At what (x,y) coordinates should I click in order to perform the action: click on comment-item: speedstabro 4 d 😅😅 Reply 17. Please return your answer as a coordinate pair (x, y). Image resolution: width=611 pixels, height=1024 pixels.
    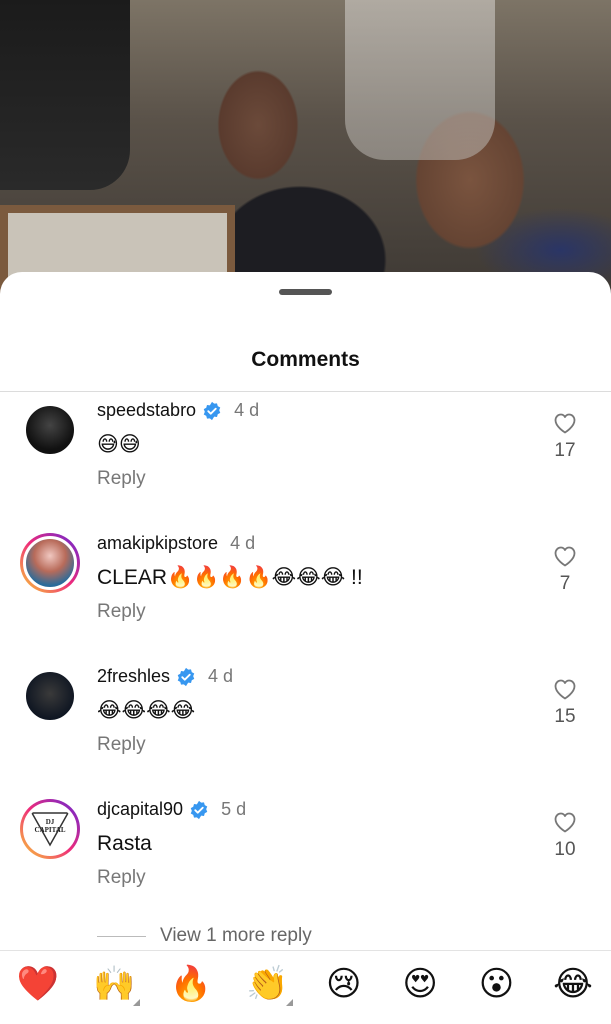
    Looking at the image, I should click on (305, 462).